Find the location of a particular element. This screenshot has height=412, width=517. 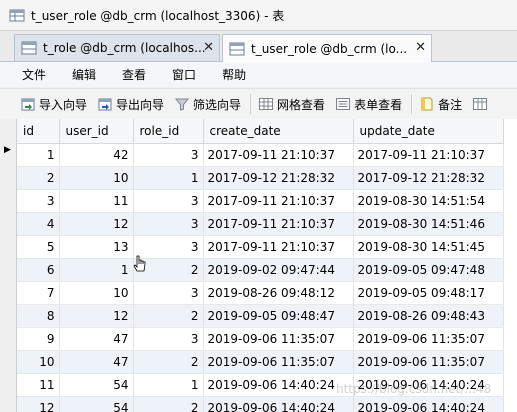

table-cell-id: 6 is located at coordinates (38, 270).